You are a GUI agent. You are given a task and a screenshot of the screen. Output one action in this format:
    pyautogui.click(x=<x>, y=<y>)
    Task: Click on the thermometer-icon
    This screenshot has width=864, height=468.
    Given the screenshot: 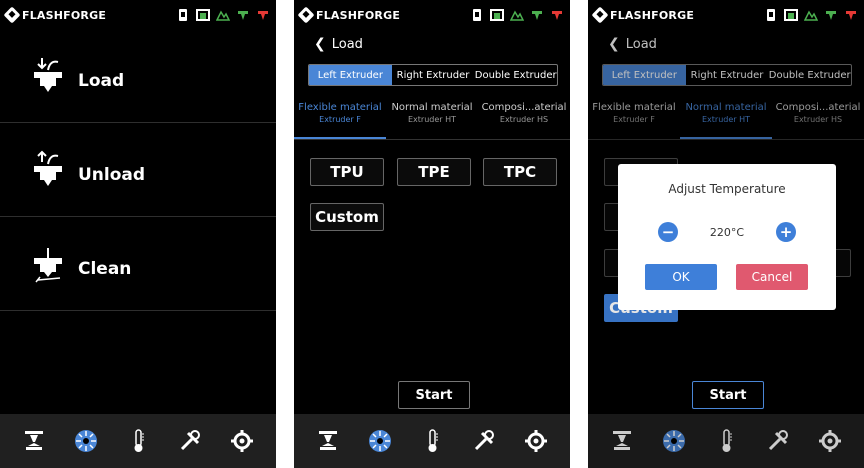 What is the action you would take?
    pyautogui.click(x=727, y=440)
    